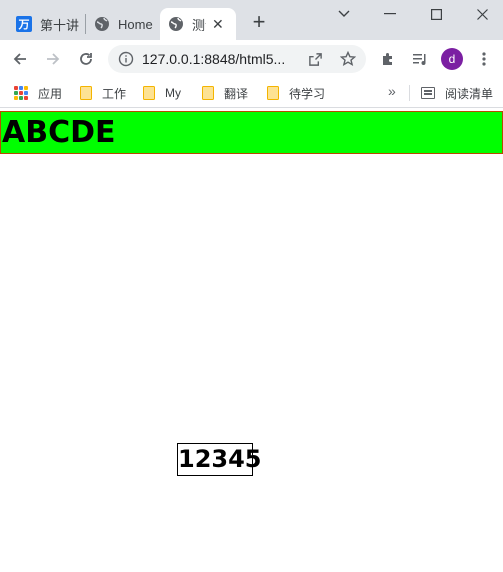 Image resolution: width=503 pixels, height=572 pixels. I want to click on reload-button, so click(86, 59).